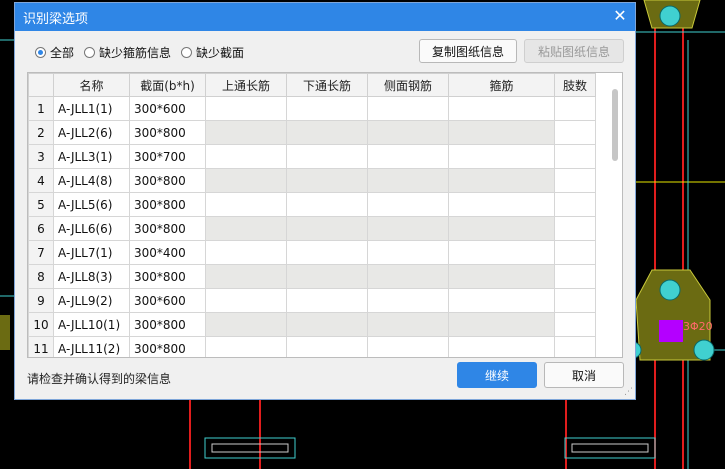 Image resolution: width=725 pixels, height=469 pixels. Describe the element at coordinates (41, 252) in the screenshot. I see `row-index: 7` at that location.